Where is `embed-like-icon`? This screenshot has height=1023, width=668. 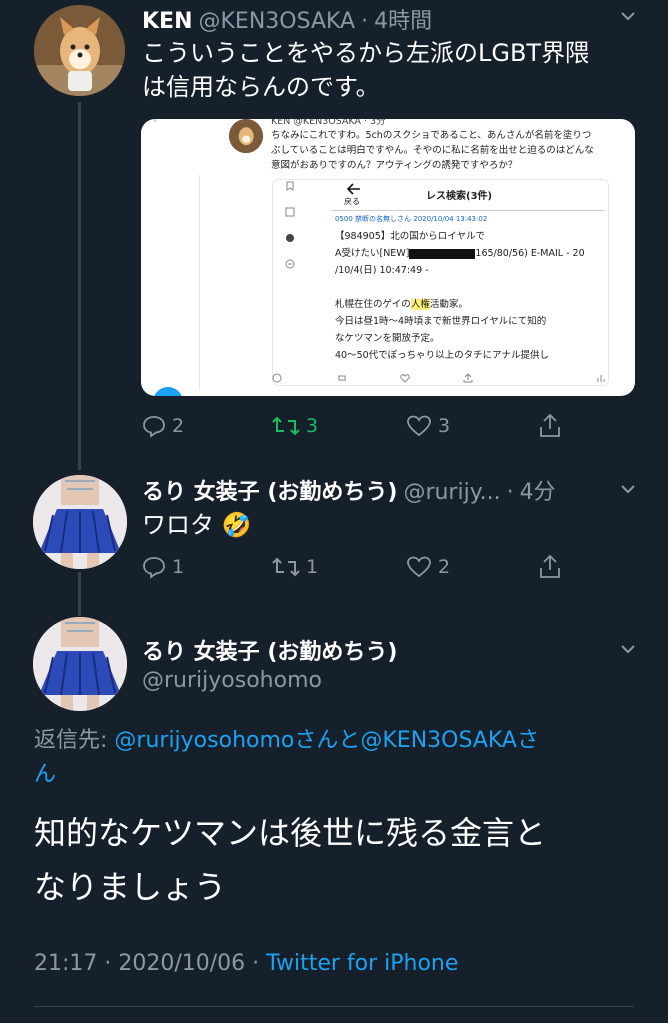
embed-like-icon is located at coordinates (405, 378).